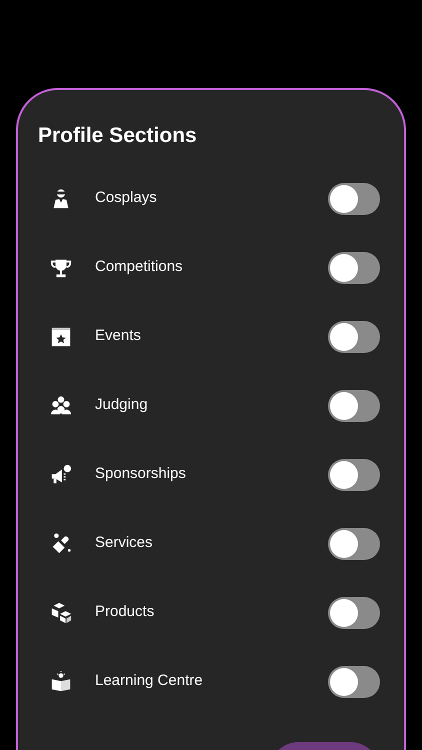 The width and height of the screenshot is (422, 750). I want to click on section-label: Services, so click(124, 543).